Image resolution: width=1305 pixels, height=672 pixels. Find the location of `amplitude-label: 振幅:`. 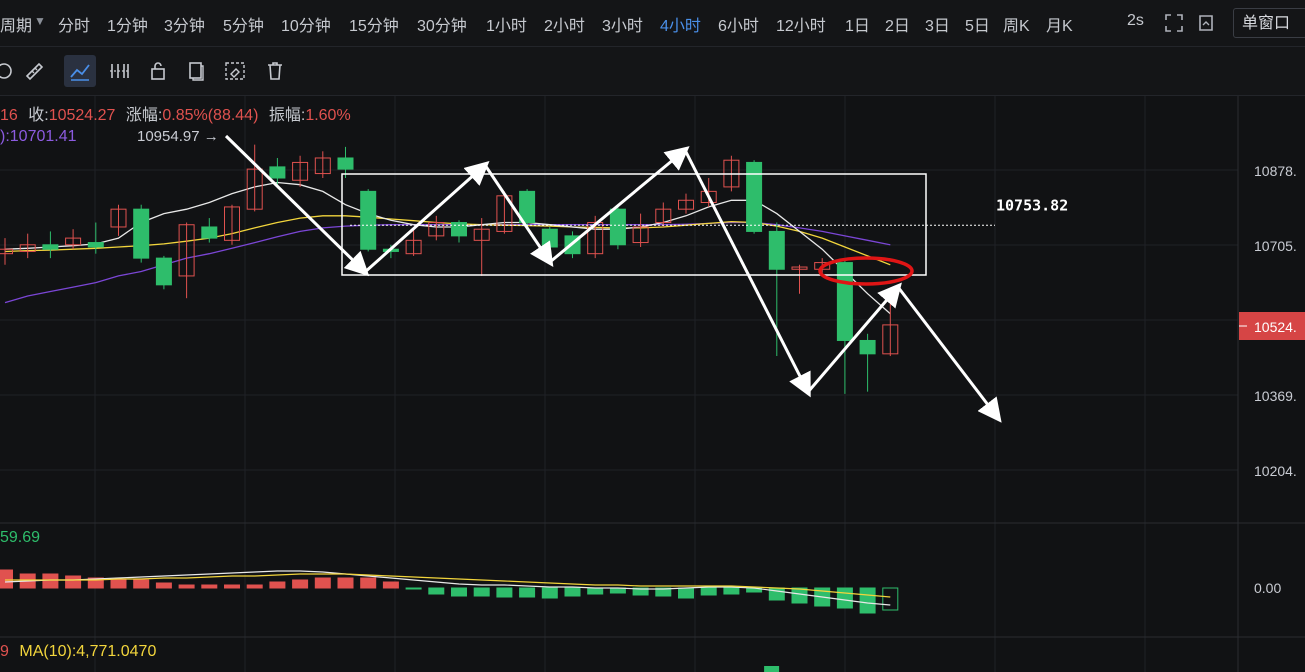

amplitude-label: 振幅: is located at coordinates (287, 115).